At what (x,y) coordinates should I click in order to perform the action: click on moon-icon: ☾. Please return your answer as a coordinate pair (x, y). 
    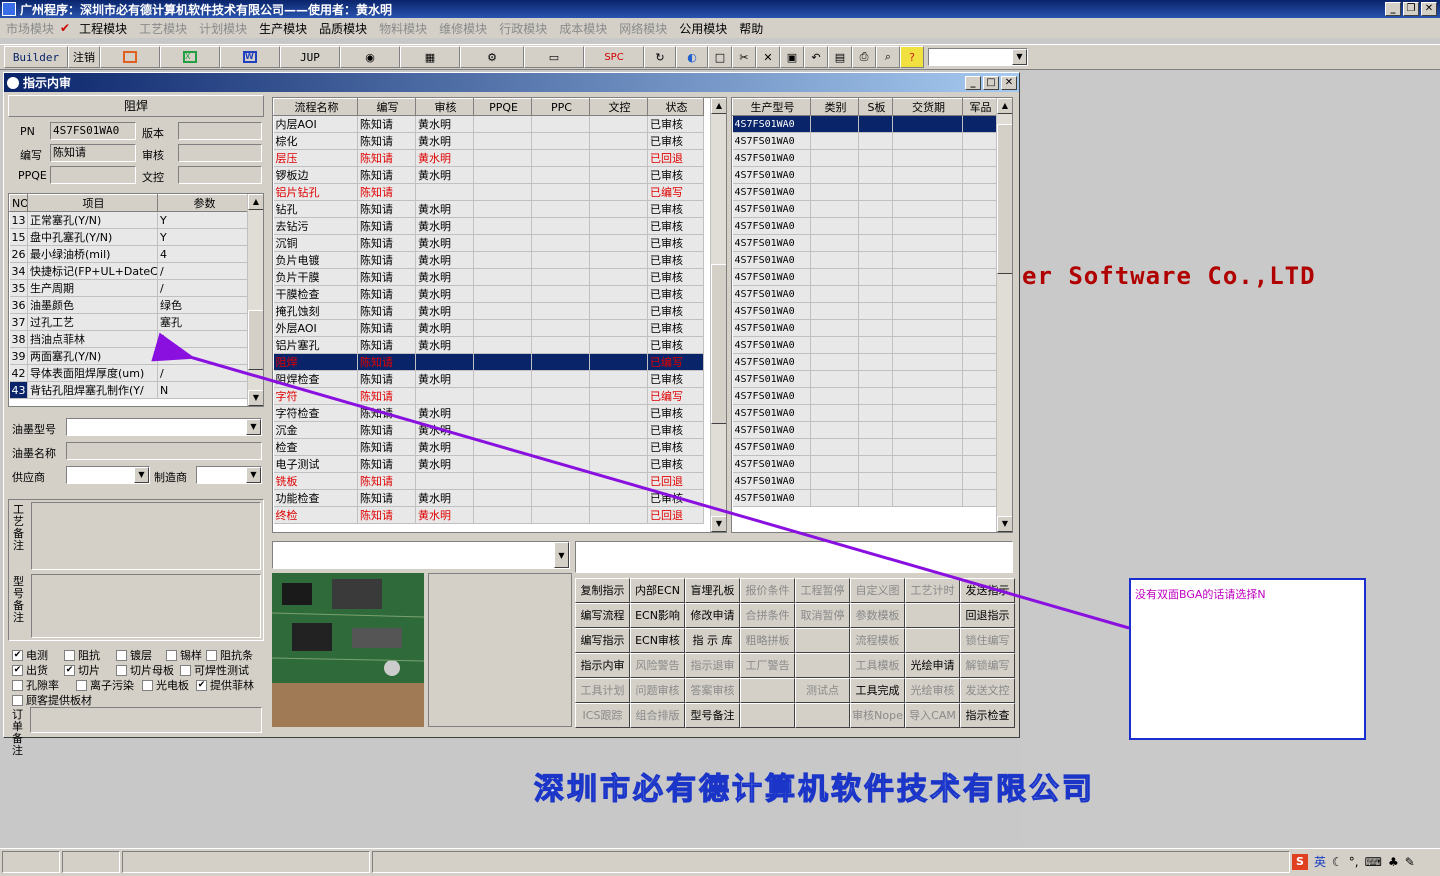
    Looking at the image, I should click on (1337, 862).